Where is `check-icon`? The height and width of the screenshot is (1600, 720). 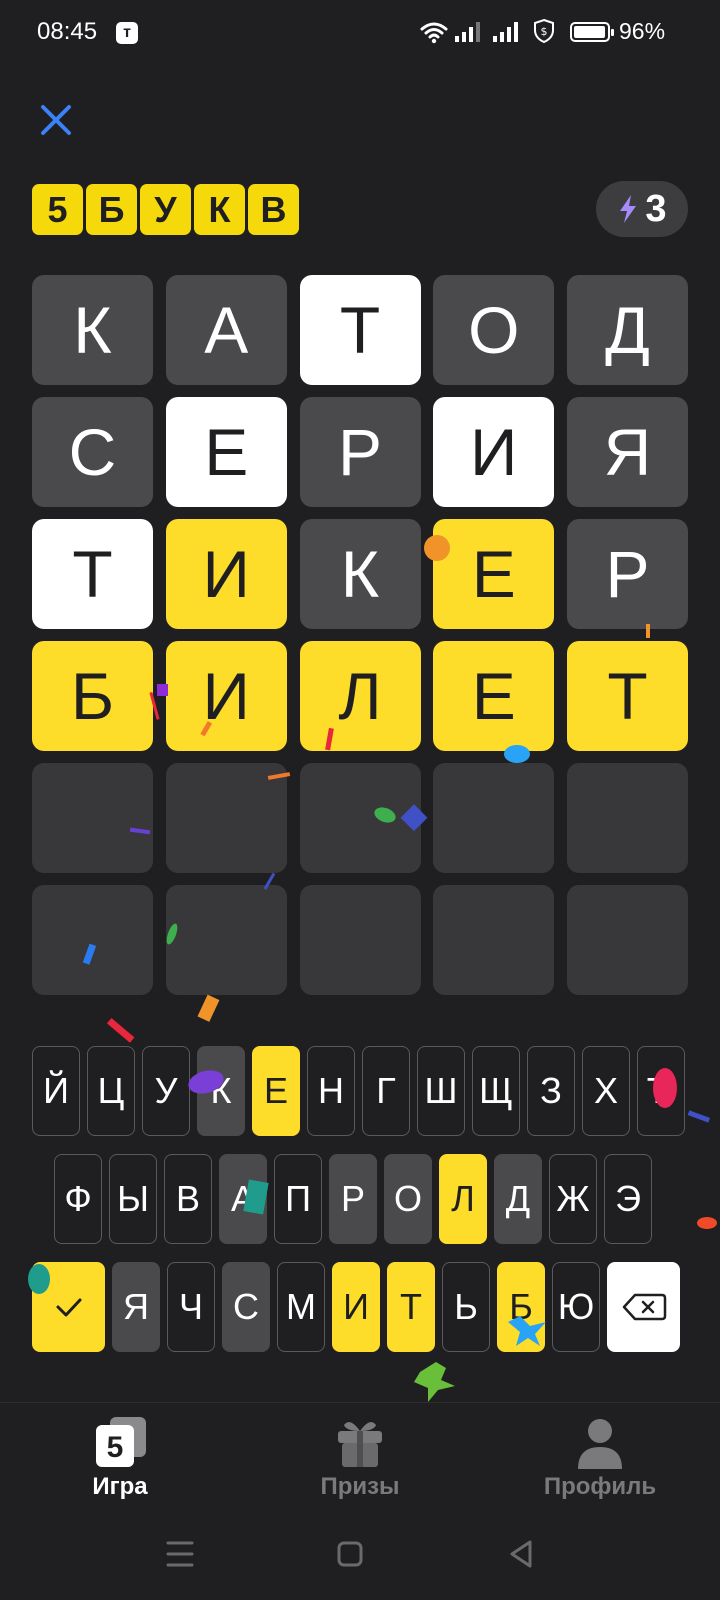
check-icon is located at coordinates (68, 1307).